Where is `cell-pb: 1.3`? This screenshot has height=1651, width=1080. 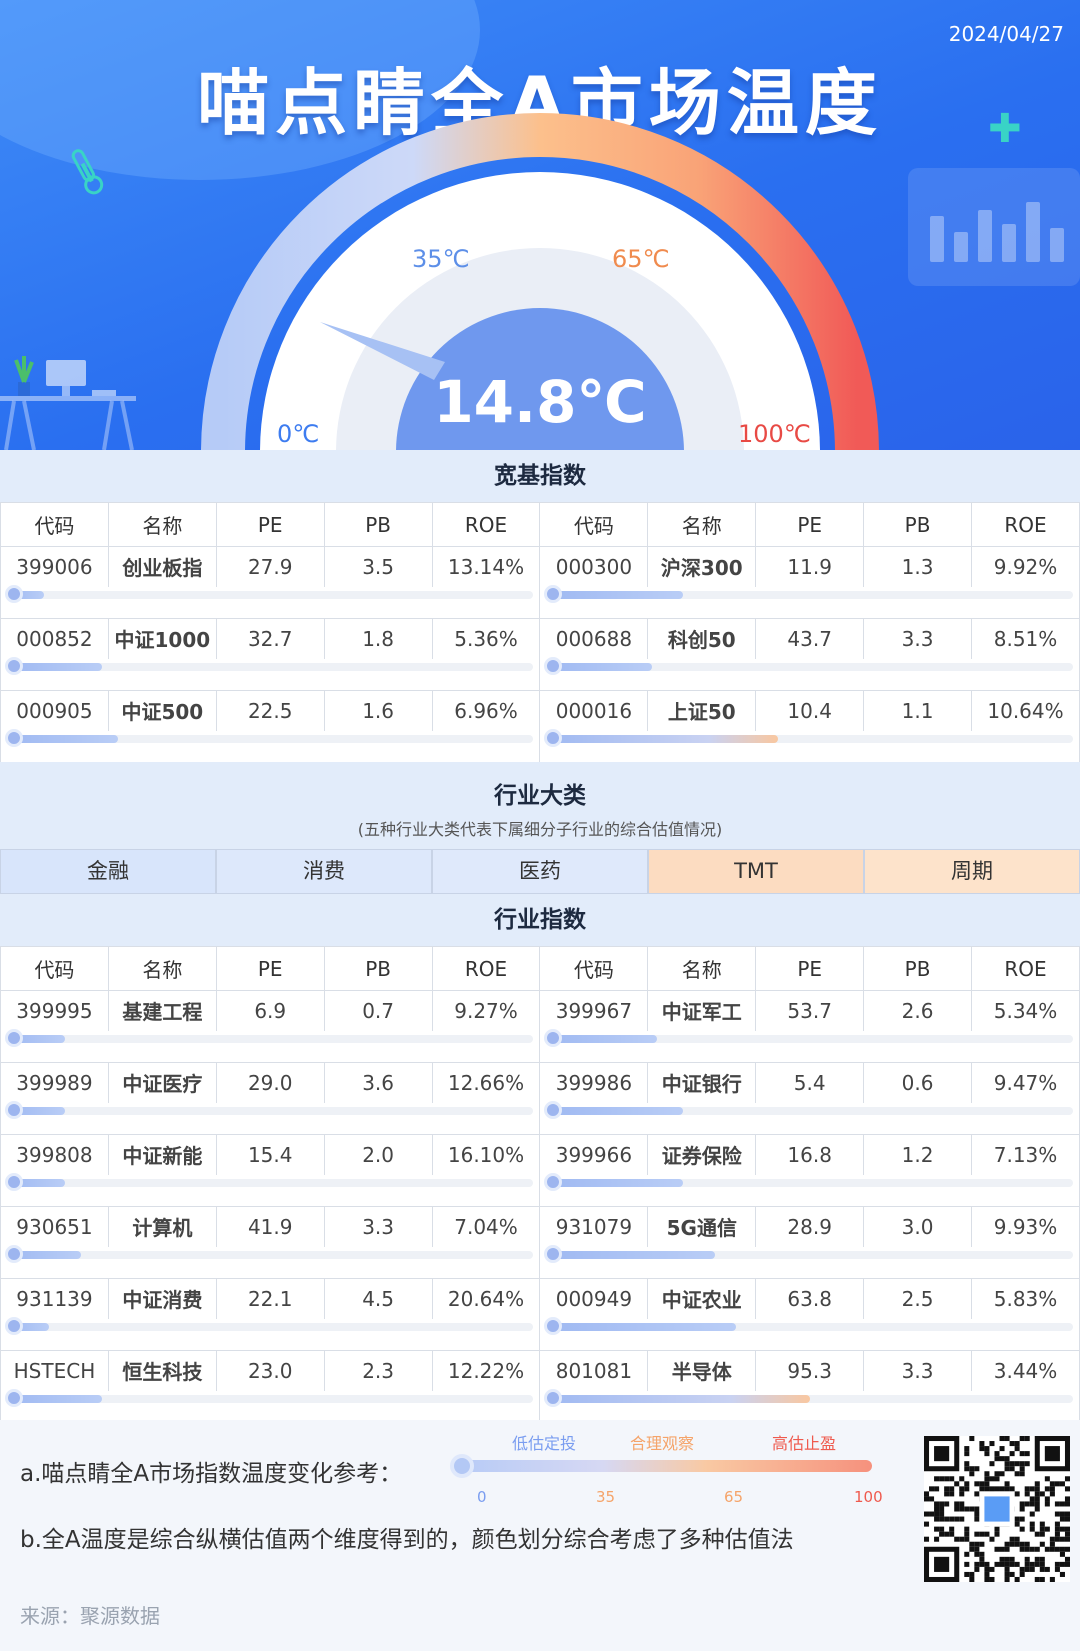 cell-pb: 1.3 is located at coordinates (918, 566).